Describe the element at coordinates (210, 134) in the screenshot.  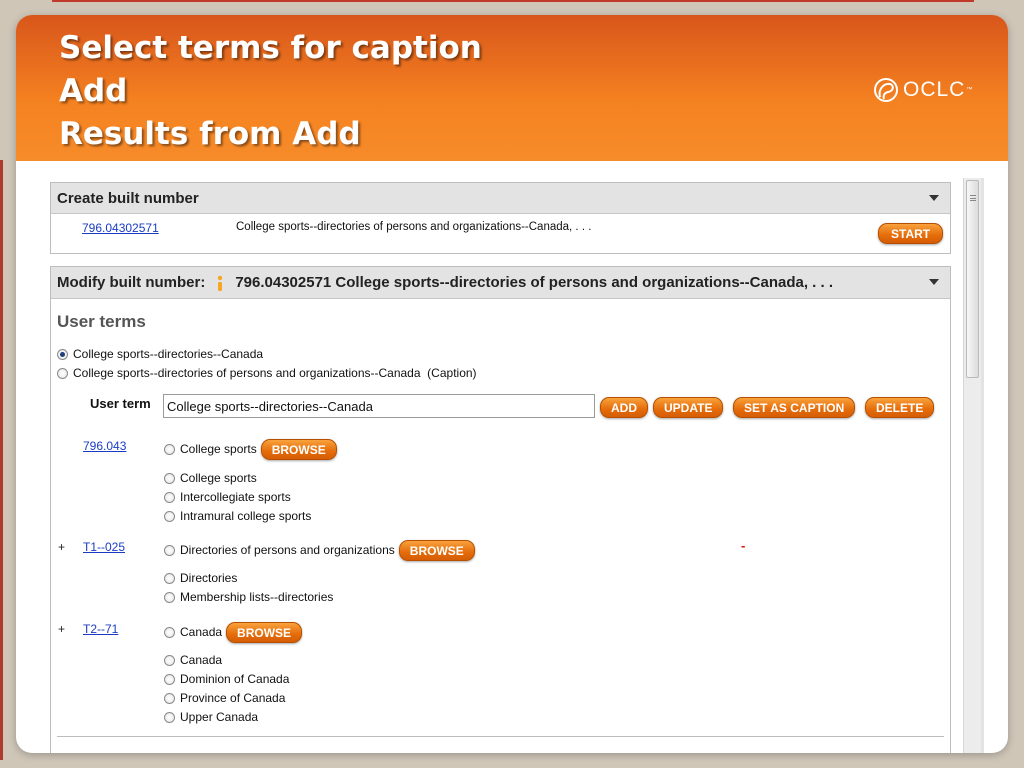
I see `title-line-3: Results from Add` at that location.